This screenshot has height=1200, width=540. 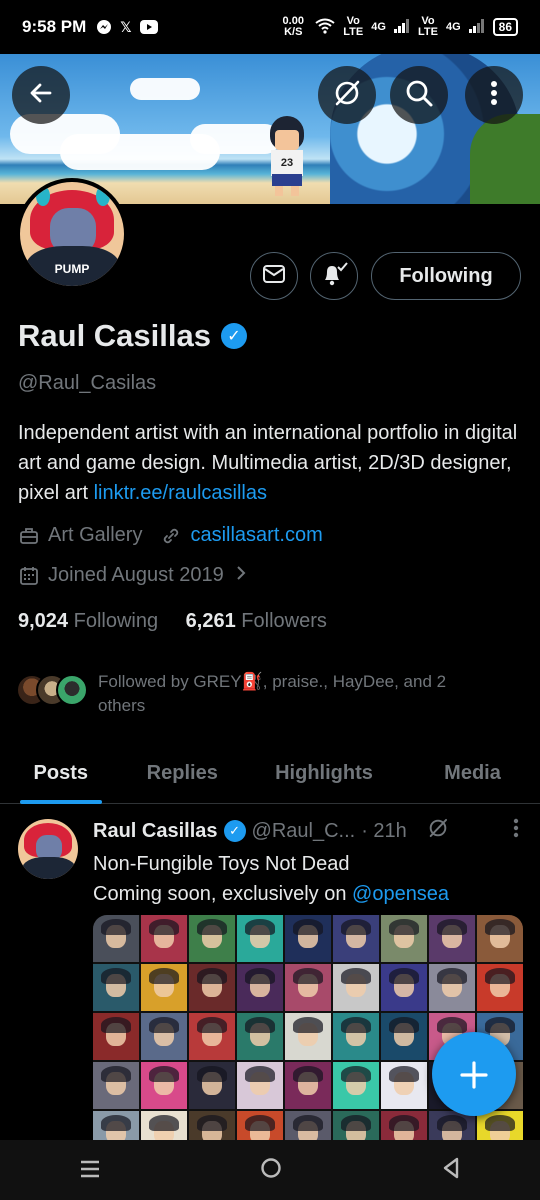 I want to click on status-indicators: 0.00 K/S Vo LTE 4G Vo LTE 4G 86, so click(x=398, y=27).